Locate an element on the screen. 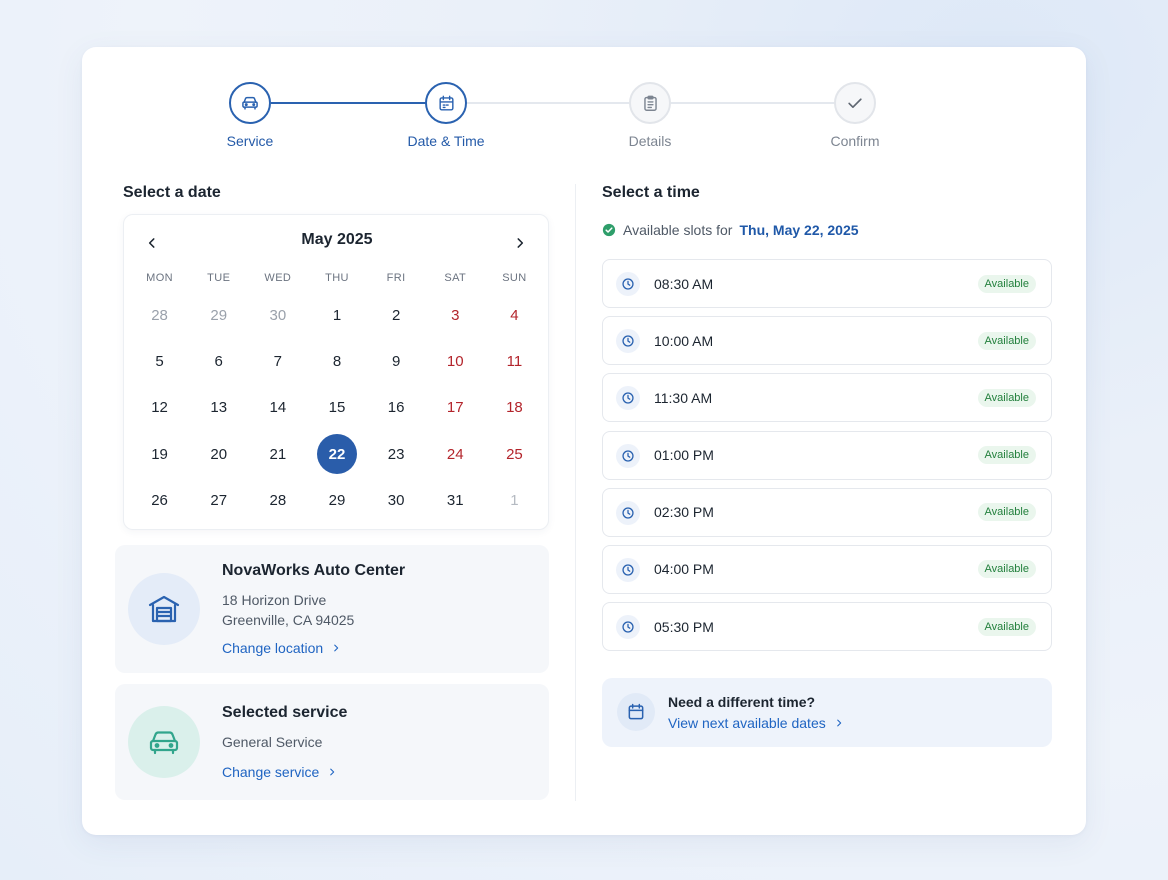 The height and width of the screenshot is (880, 1168). calendar-day: 16 is located at coordinates (396, 408).